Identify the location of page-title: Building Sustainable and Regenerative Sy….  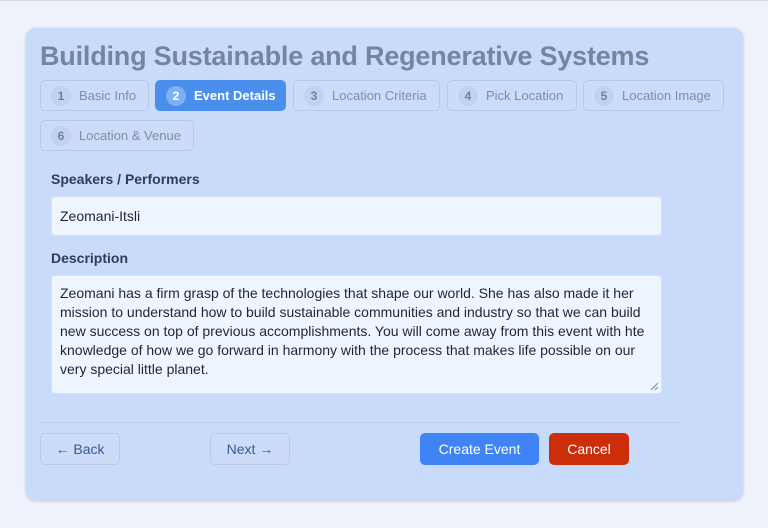
(345, 56).